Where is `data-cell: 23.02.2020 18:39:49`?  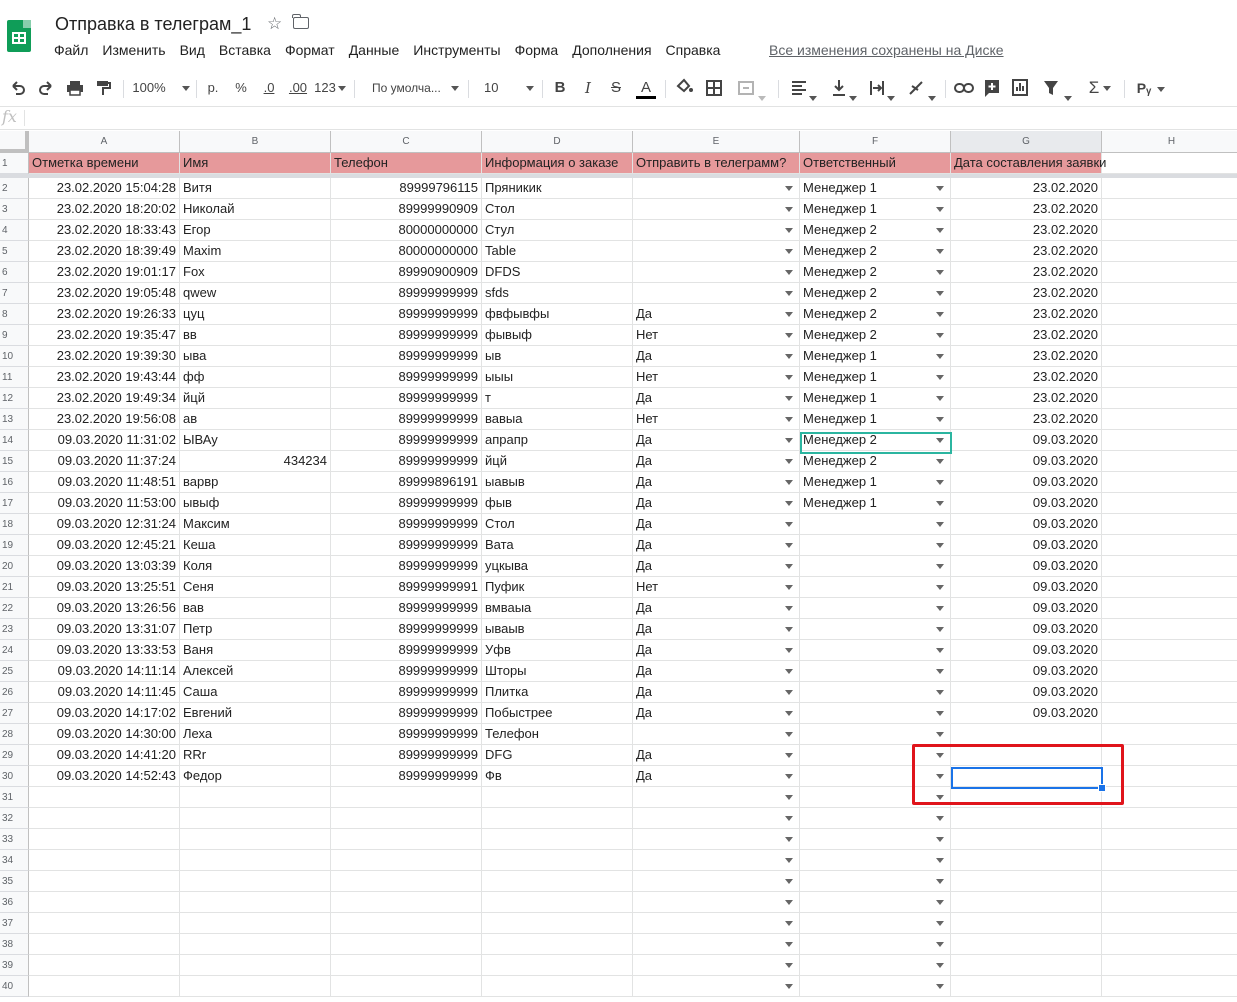 data-cell: 23.02.2020 18:39:49 is located at coordinates (104, 251).